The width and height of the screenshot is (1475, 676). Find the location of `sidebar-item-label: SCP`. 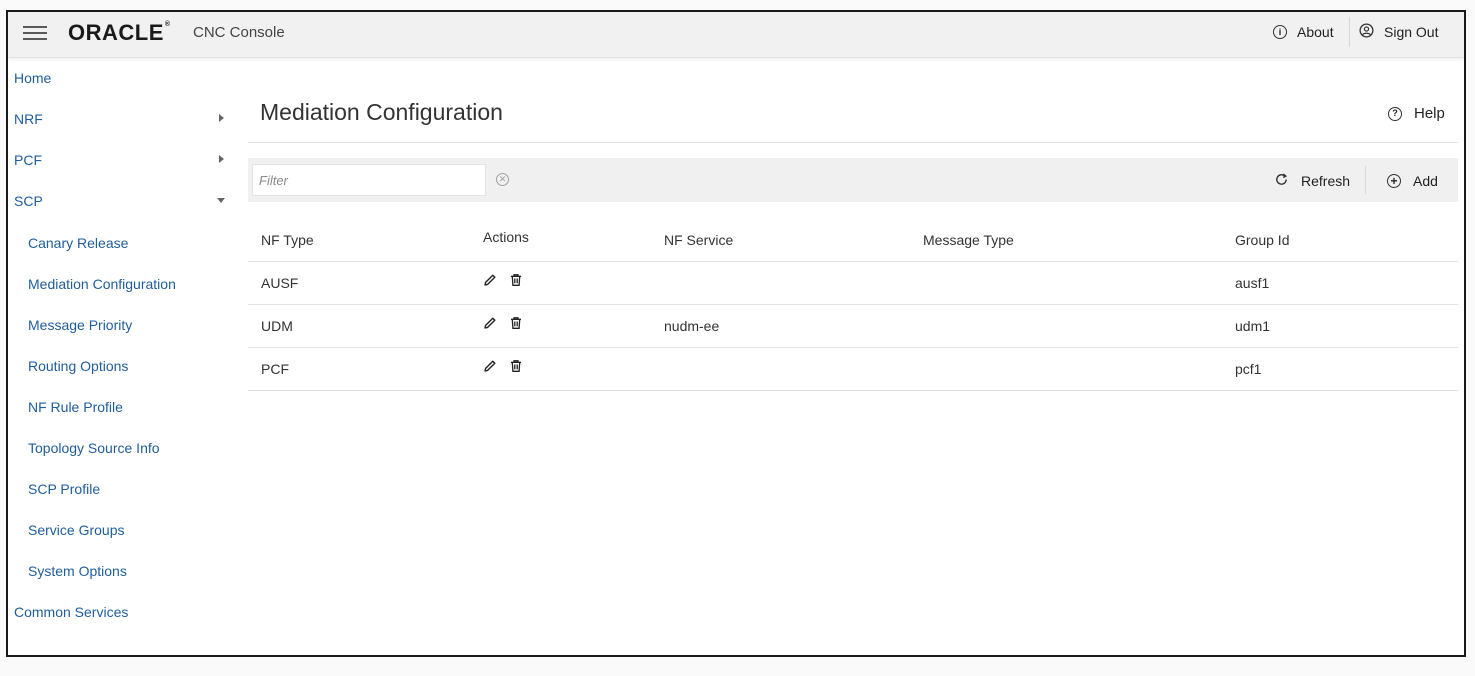

sidebar-item-label: SCP is located at coordinates (28, 201).